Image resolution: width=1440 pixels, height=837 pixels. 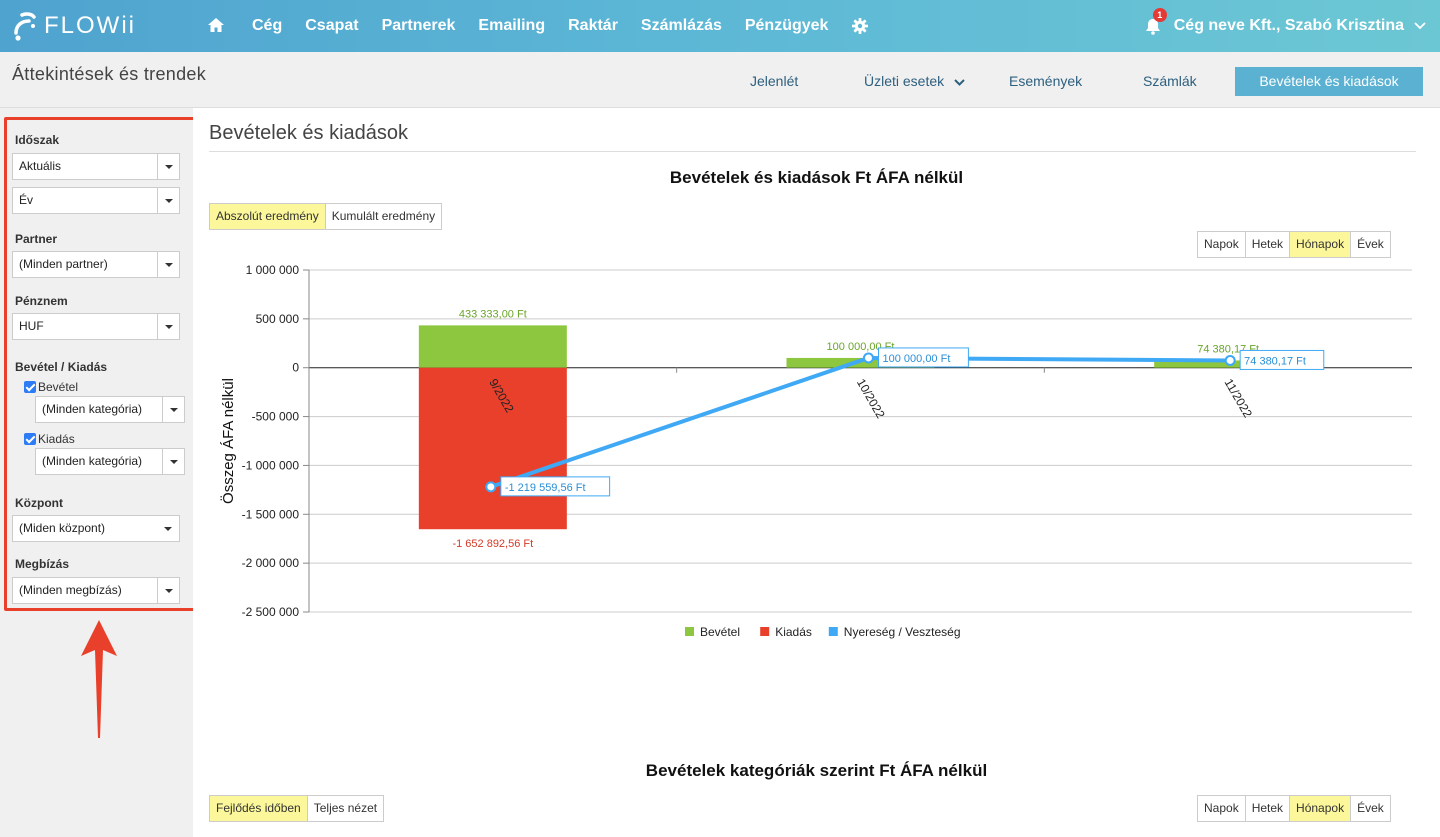 I want to click on notification-bell: 1, so click(x=1156, y=21).